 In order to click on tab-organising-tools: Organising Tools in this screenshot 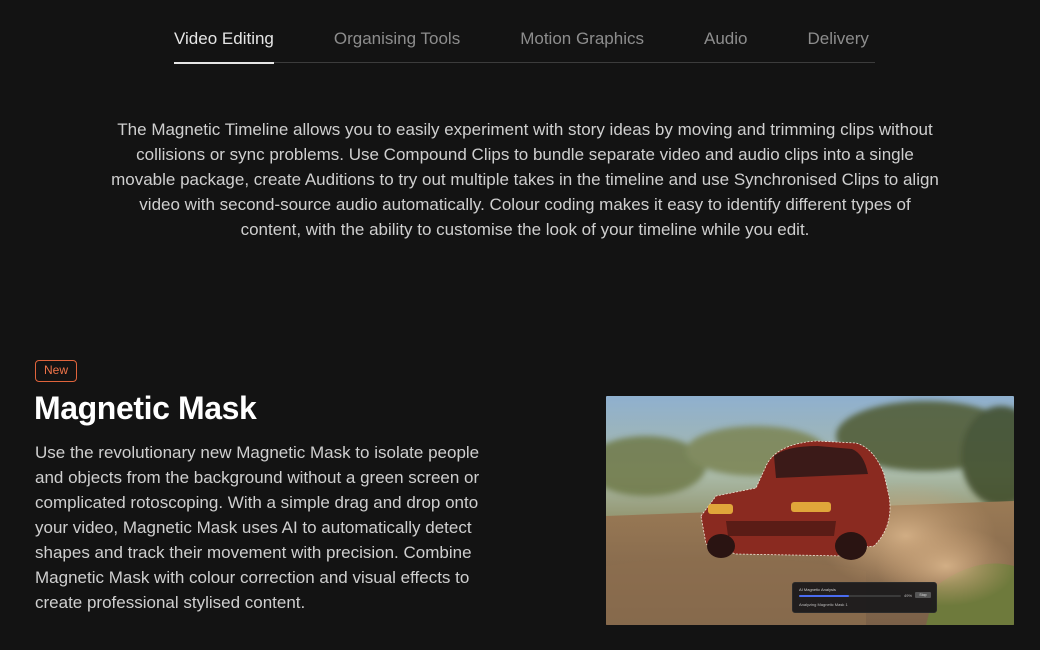, I will do `click(397, 31)`.